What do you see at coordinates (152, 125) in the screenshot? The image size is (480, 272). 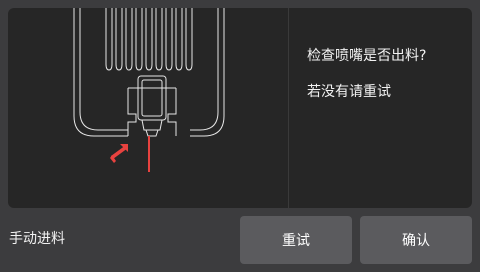 I see `nozzle-cone` at bounding box center [152, 125].